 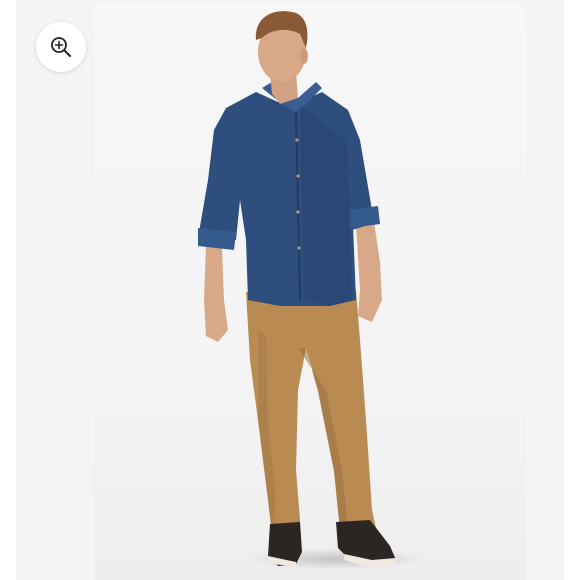 What do you see at coordinates (216, 294) in the screenshot?
I see `left-hand` at bounding box center [216, 294].